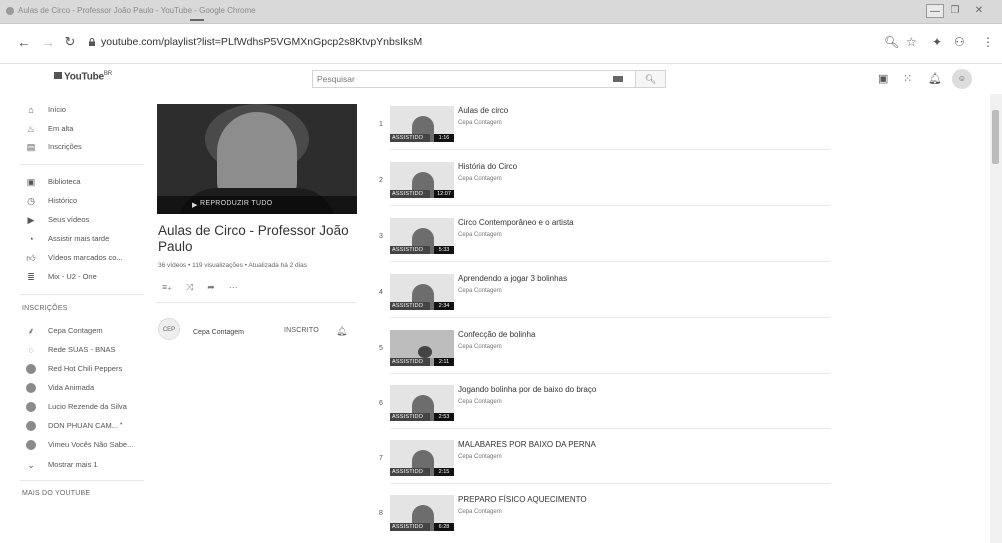 The width and height of the screenshot is (1002, 543). What do you see at coordinates (31, 277) in the screenshot?
I see `playlist-icon: ≣` at bounding box center [31, 277].